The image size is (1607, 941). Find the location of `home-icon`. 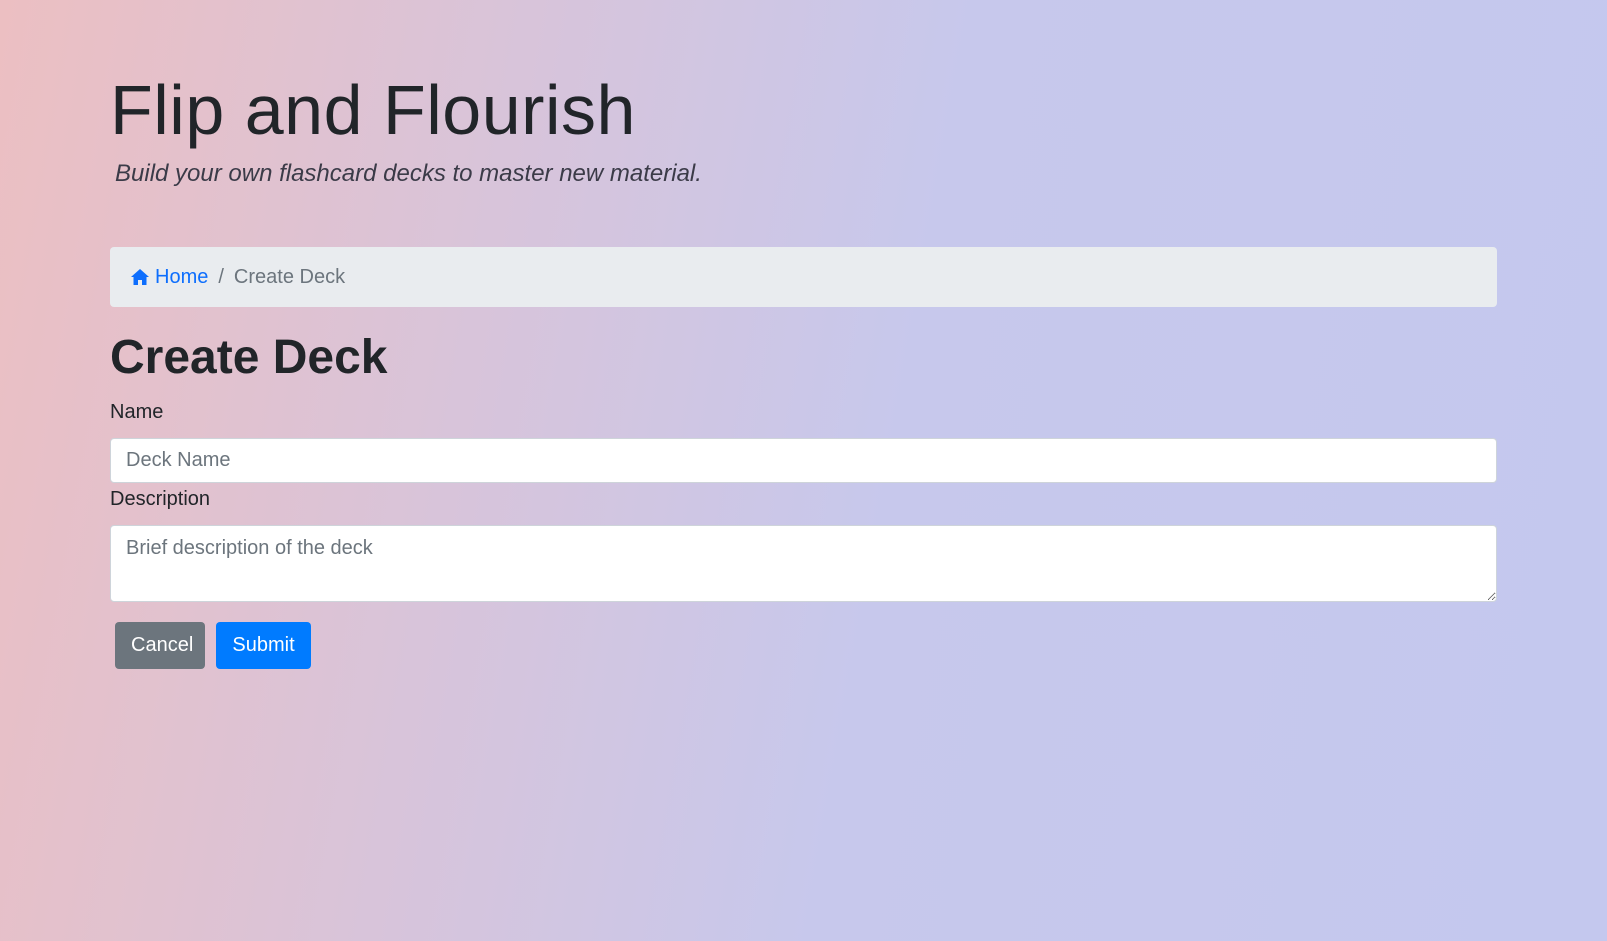

home-icon is located at coordinates (140, 277).